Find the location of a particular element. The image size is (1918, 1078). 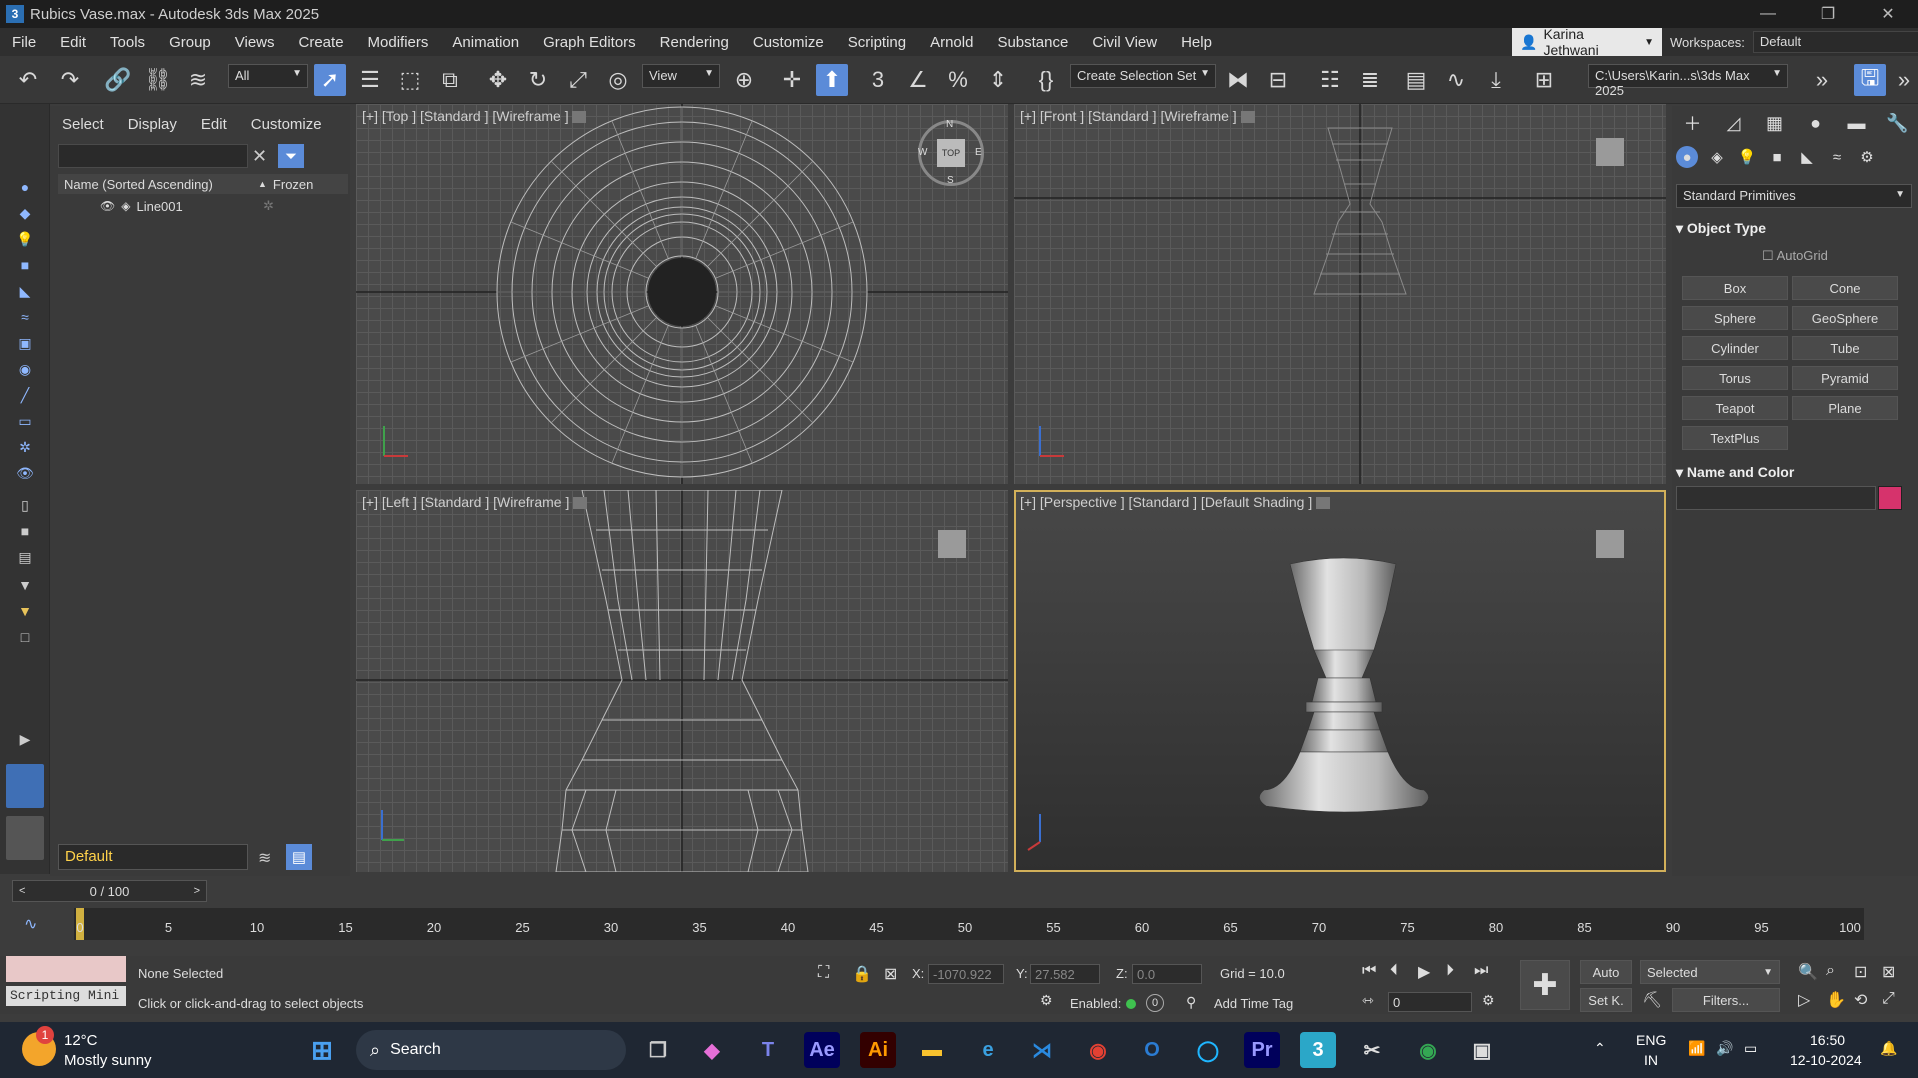

outlook-icon: O is located at coordinates (1152, 1050).